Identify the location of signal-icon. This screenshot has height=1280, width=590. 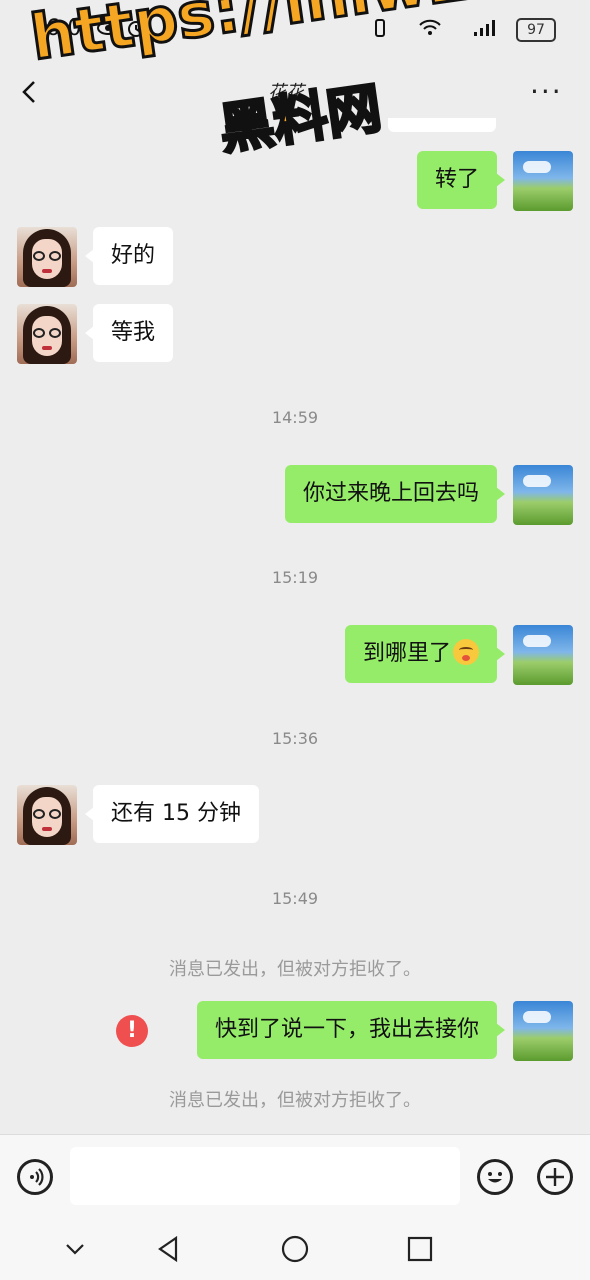
(484, 28).